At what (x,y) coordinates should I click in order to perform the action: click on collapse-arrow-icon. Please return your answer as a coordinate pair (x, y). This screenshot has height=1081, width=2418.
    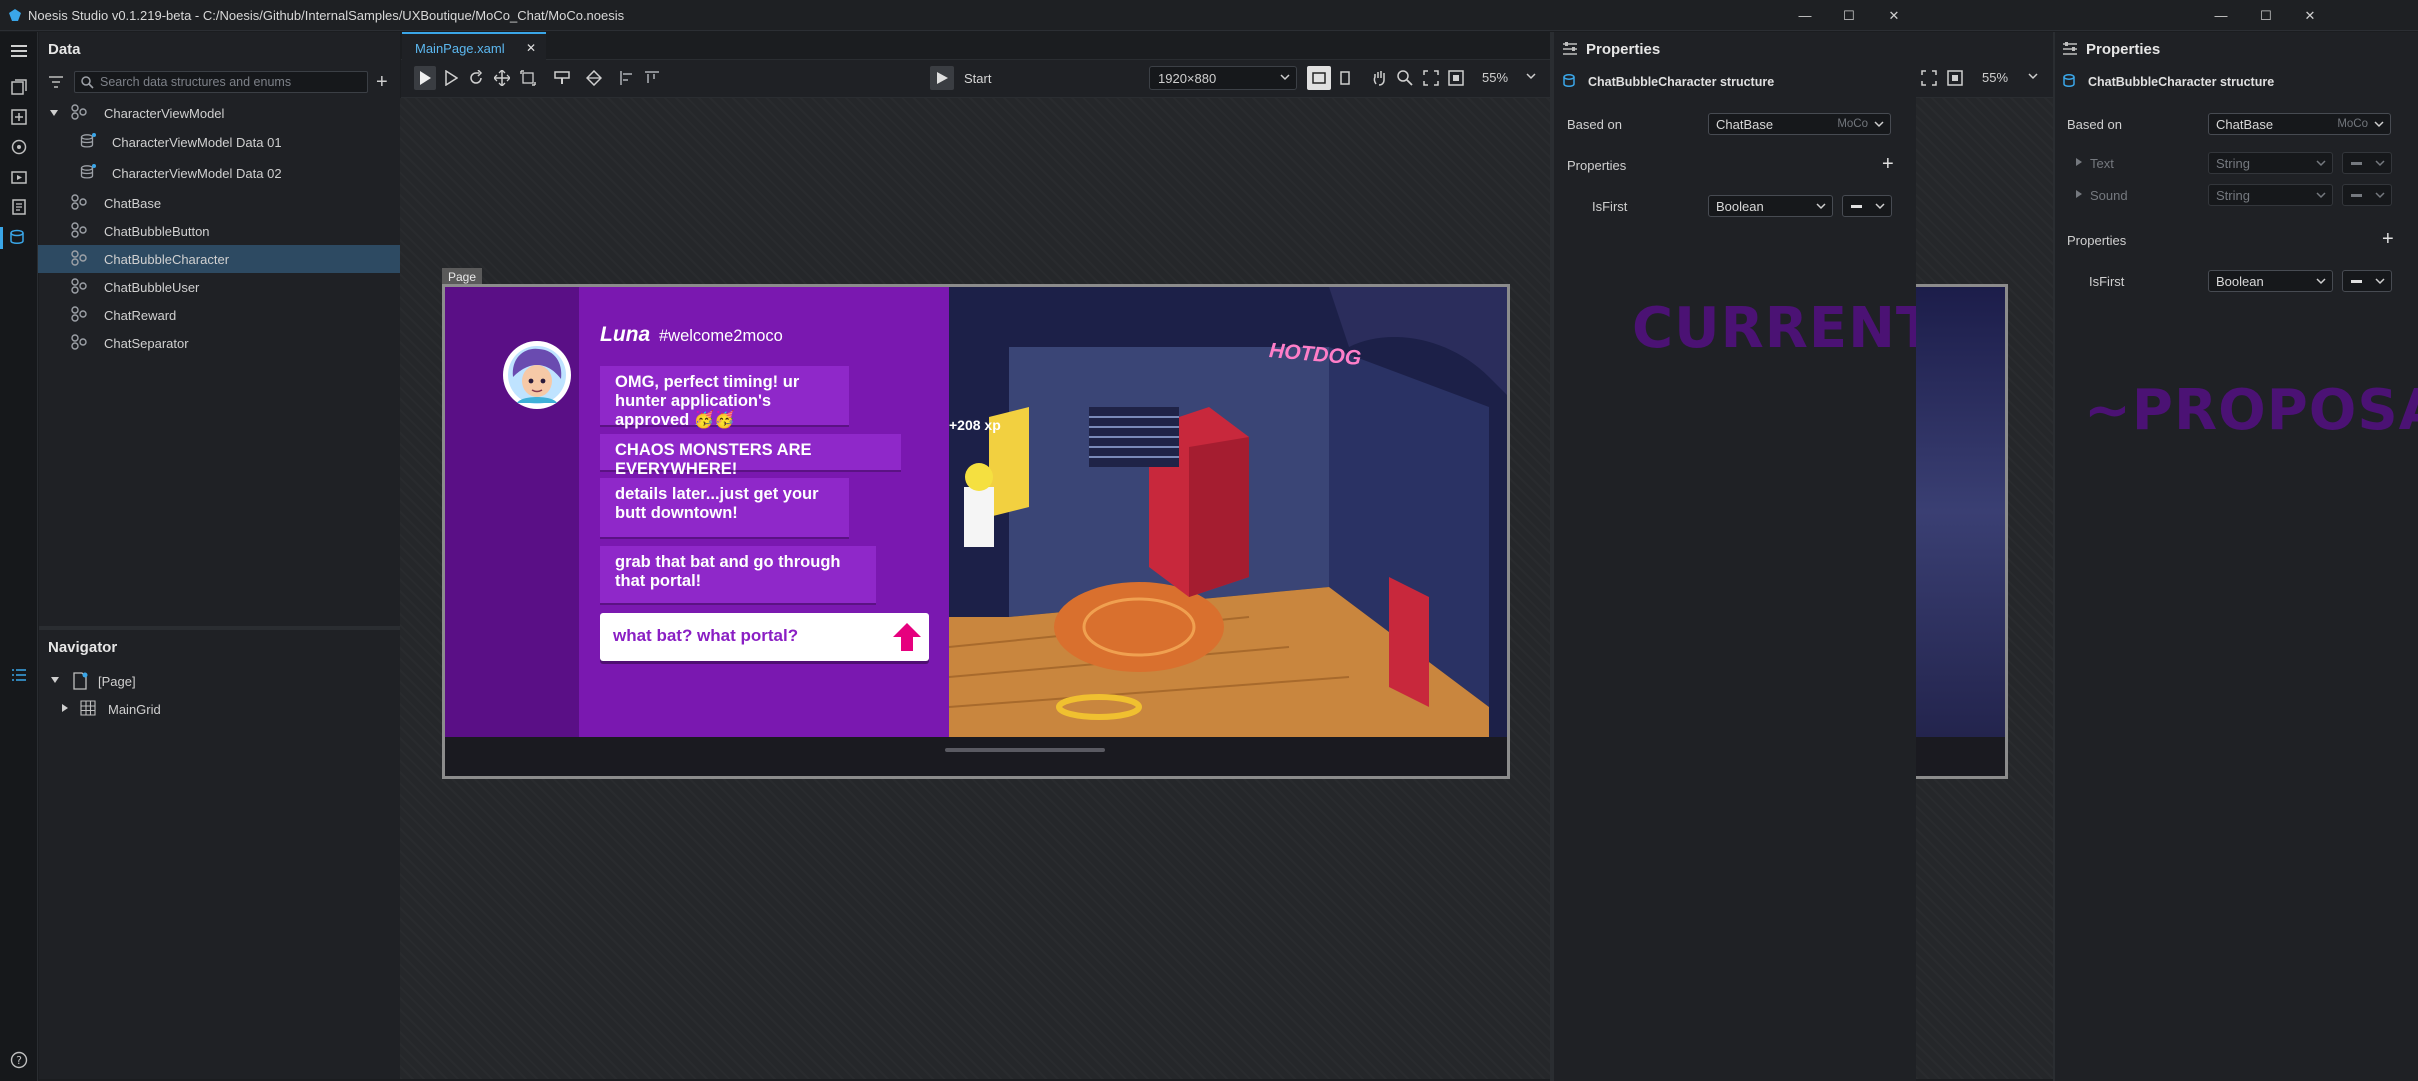
    Looking at the image, I should click on (65, 708).